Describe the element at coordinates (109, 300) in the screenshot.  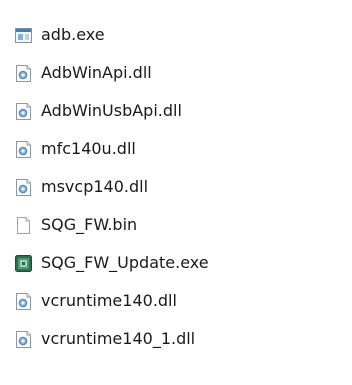
I see `file-name: vcruntime140.dll` at that location.